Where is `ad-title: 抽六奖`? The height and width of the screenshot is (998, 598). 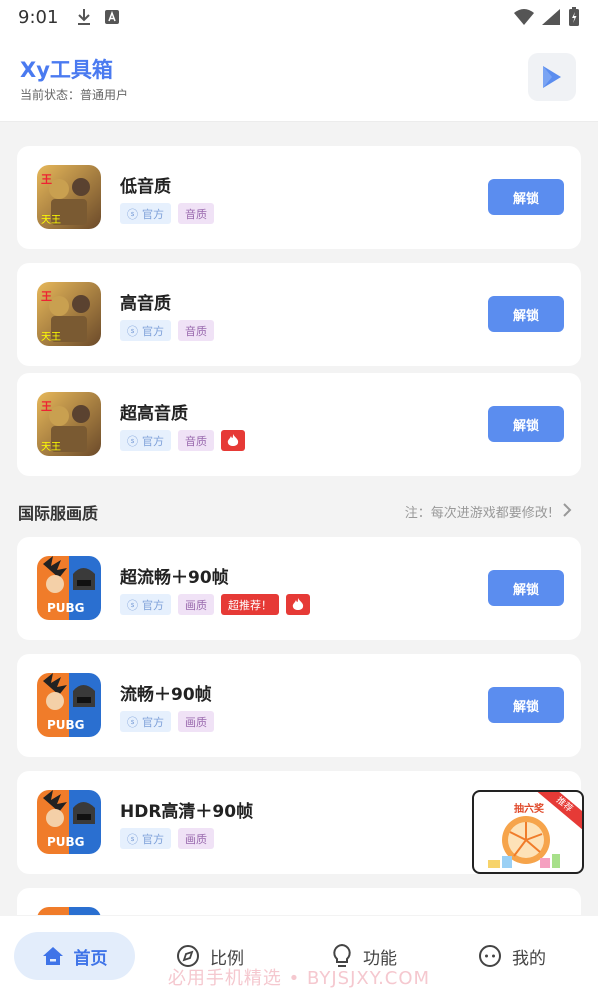 ad-title: 抽六奖 is located at coordinates (529, 809).